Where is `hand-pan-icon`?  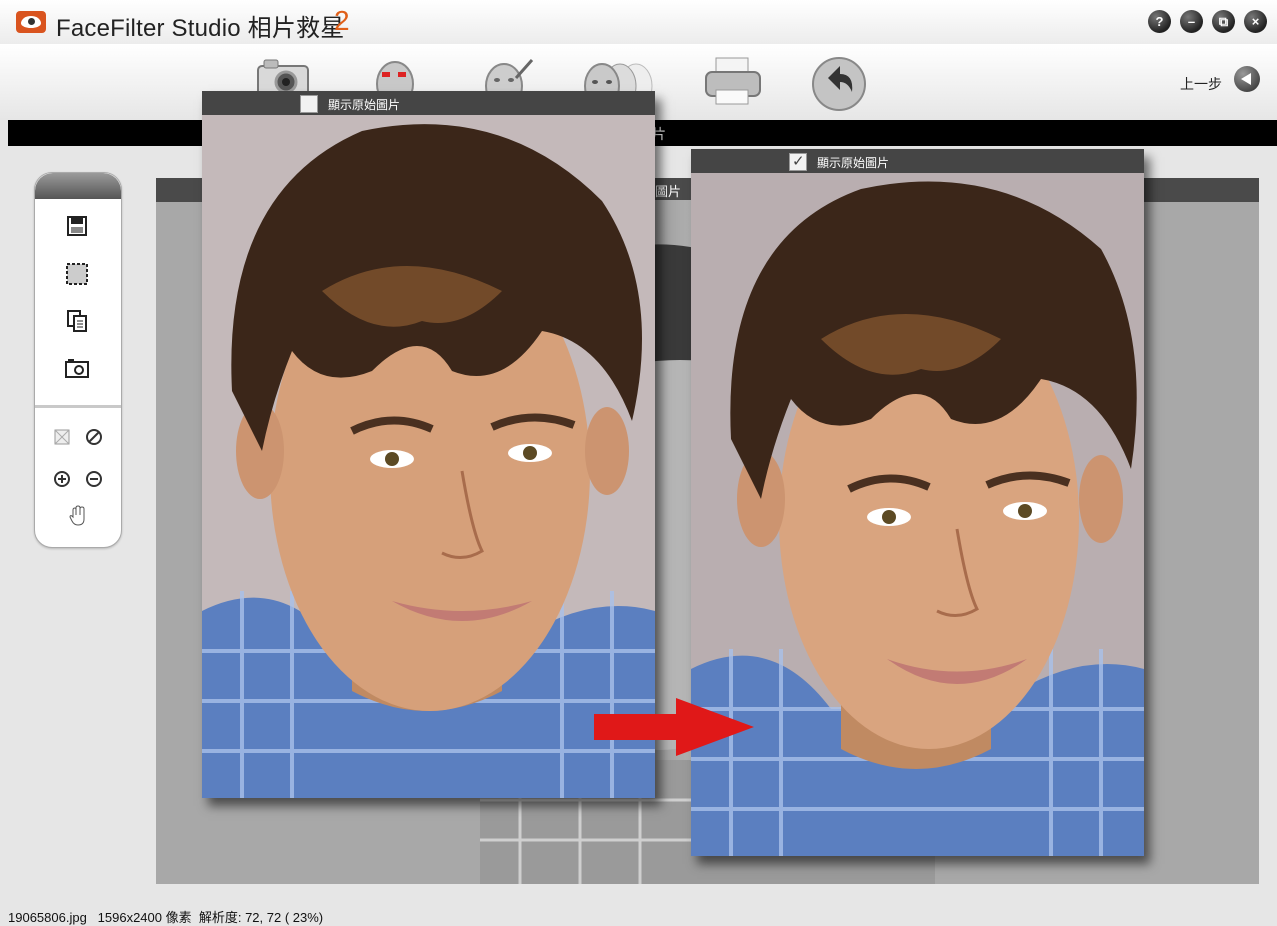 hand-pan-icon is located at coordinates (78, 518).